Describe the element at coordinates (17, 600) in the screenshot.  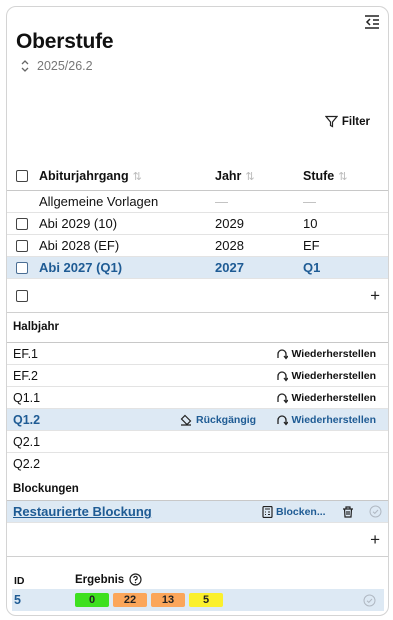
I see `ergebnis-id: 5` at that location.